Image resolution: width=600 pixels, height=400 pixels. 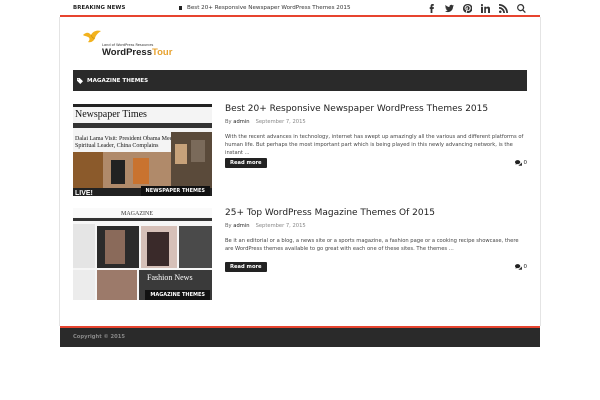 What do you see at coordinates (175, 191) in the screenshot?
I see `category-label: NEWSPAPER THEMES` at bounding box center [175, 191].